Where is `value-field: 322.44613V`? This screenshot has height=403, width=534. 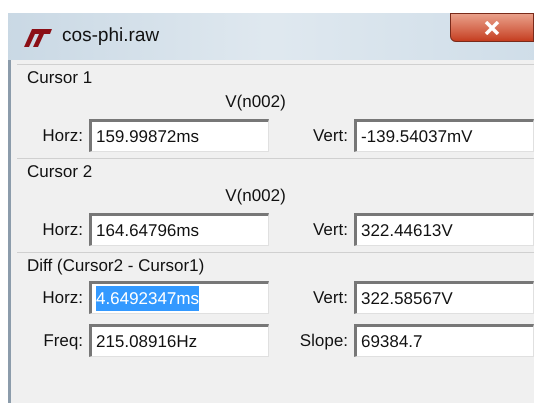
value-field: 322.44613V is located at coordinates (444, 229).